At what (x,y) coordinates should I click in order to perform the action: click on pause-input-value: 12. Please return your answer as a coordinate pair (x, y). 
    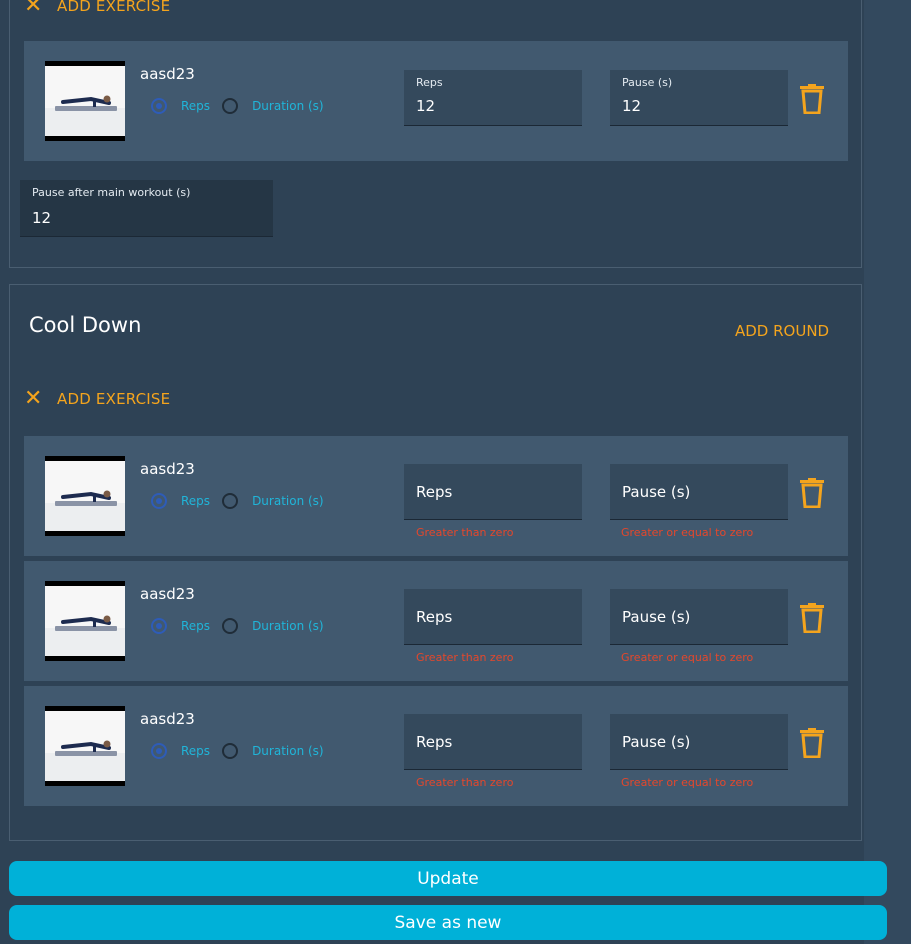
    Looking at the image, I should click on (632, 106).